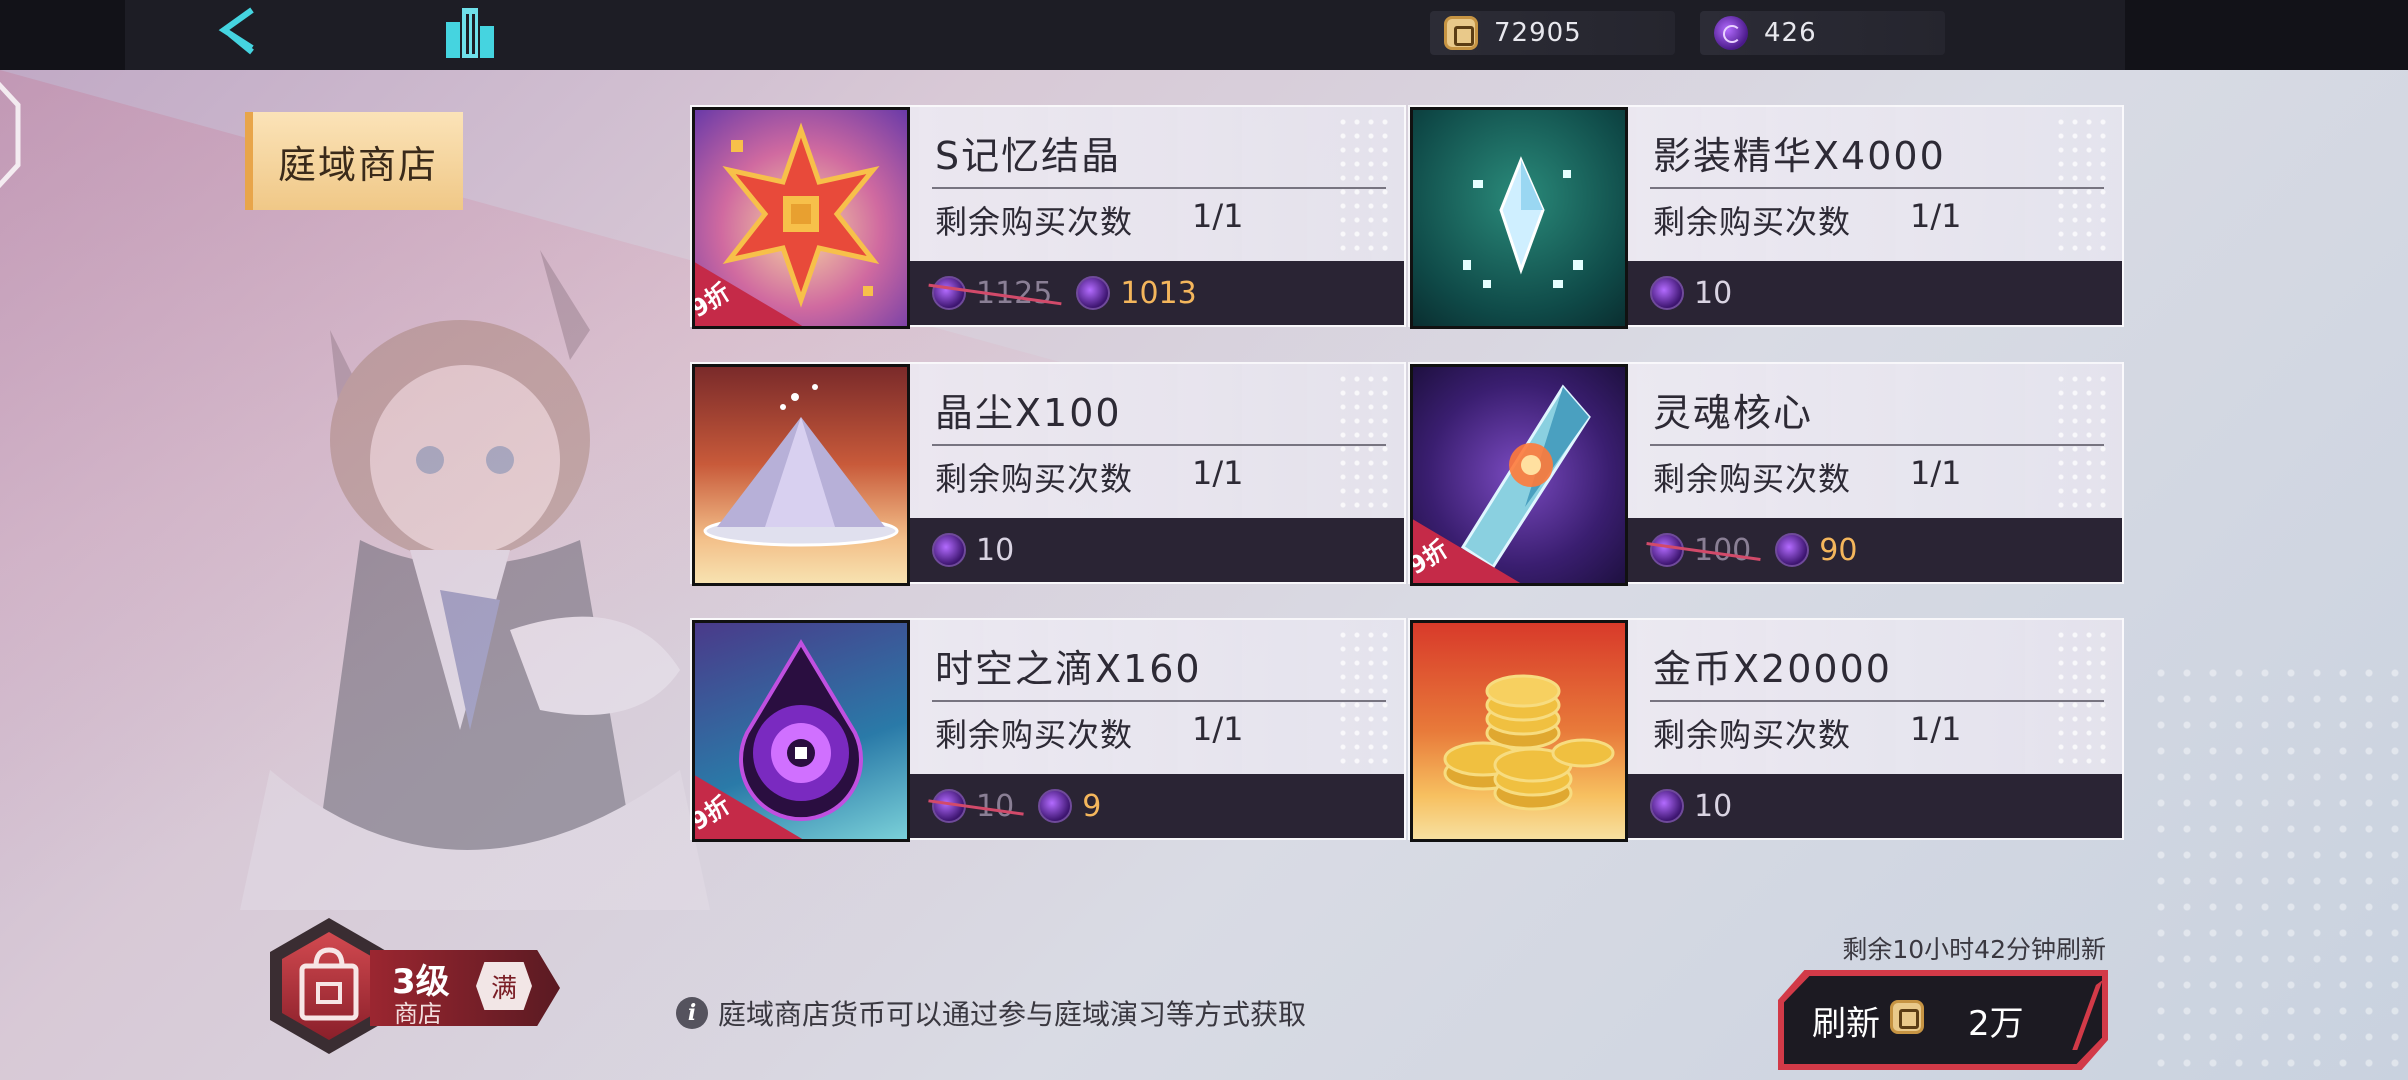  Describe the element at coordinates (236, 31) in the screenshot. I see `back-arrow-icon` at that location.